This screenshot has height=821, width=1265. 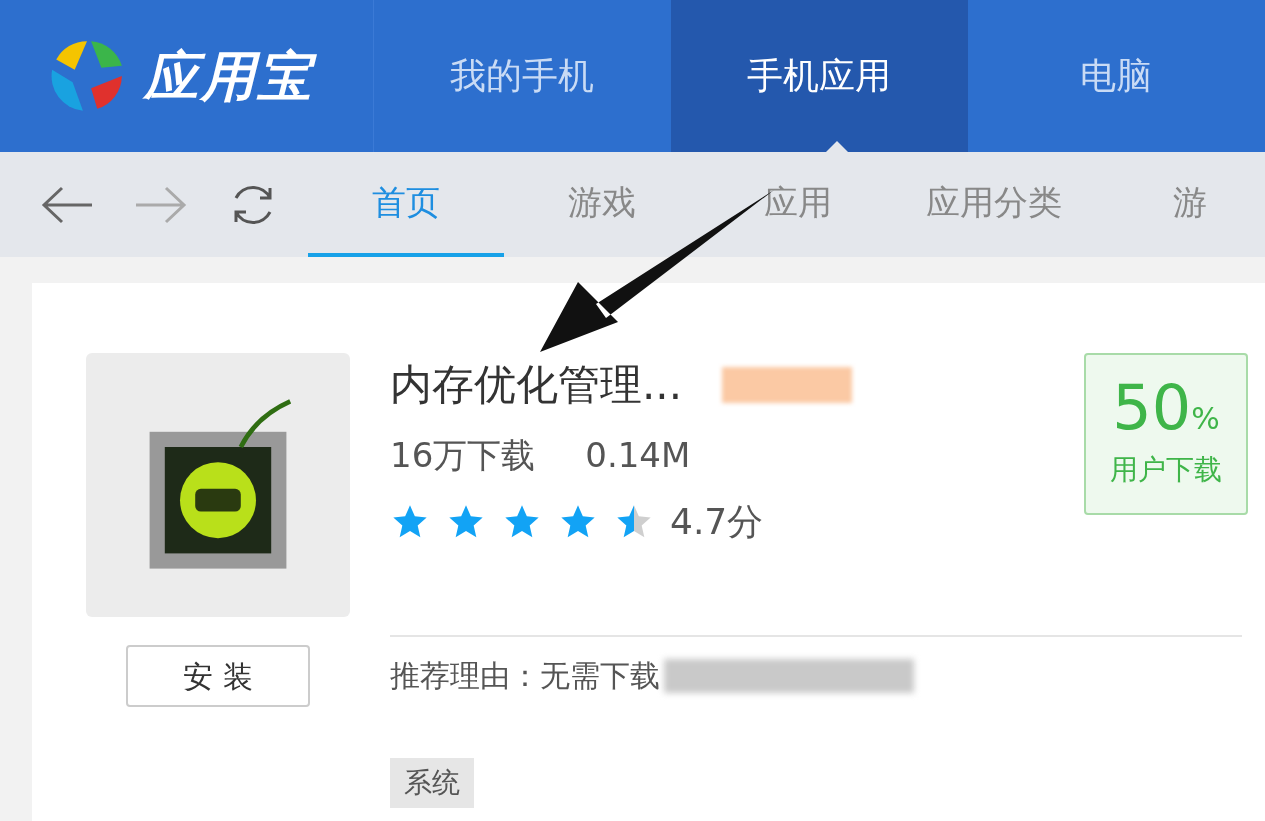 What do you see at coordinates (602, 204) in the screenshot?
I see `nav-tab: 游戏` at bounding box center [602, 204].